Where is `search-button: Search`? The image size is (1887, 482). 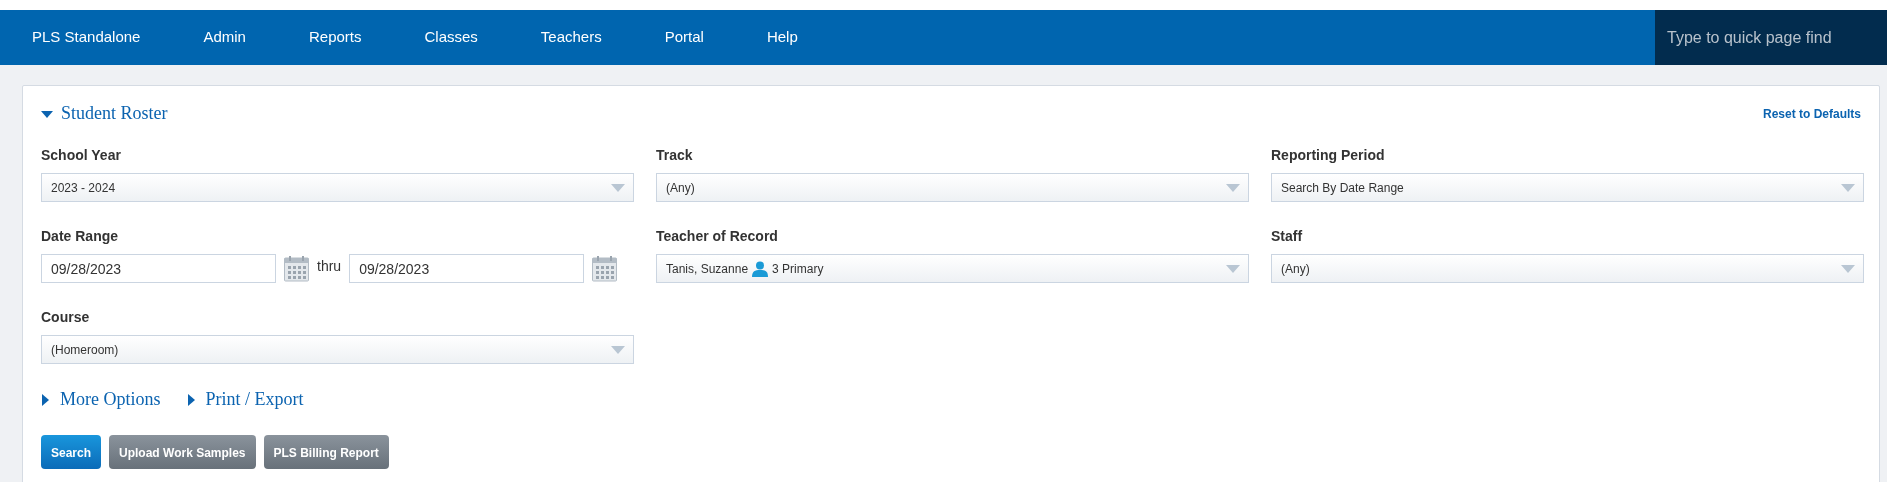
search-button: Search is located at coordinates (71, 452).